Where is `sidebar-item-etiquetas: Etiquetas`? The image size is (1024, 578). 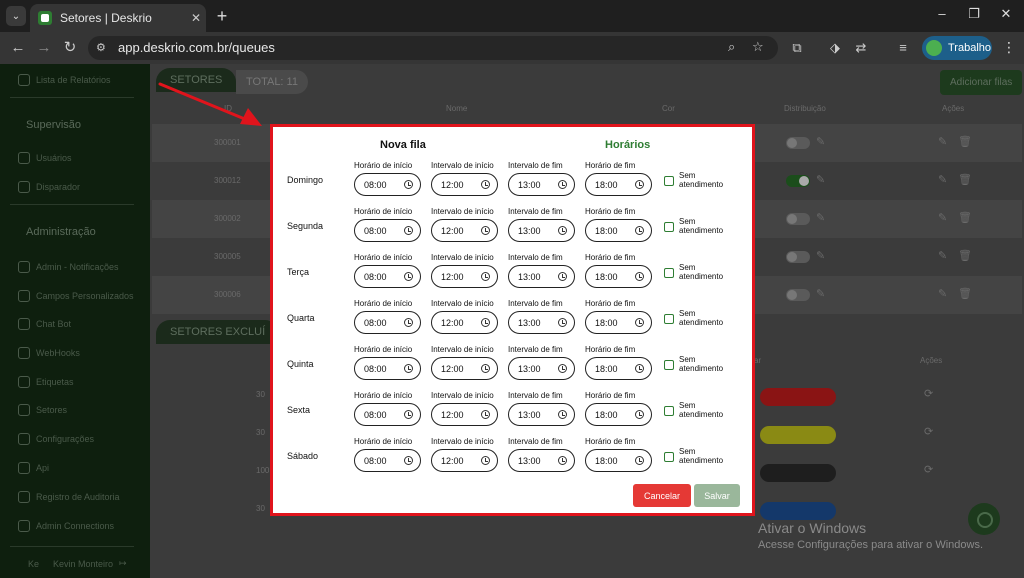
sidebar-item-etiquetas: Etiquetas is located at coordinates (46, 382).